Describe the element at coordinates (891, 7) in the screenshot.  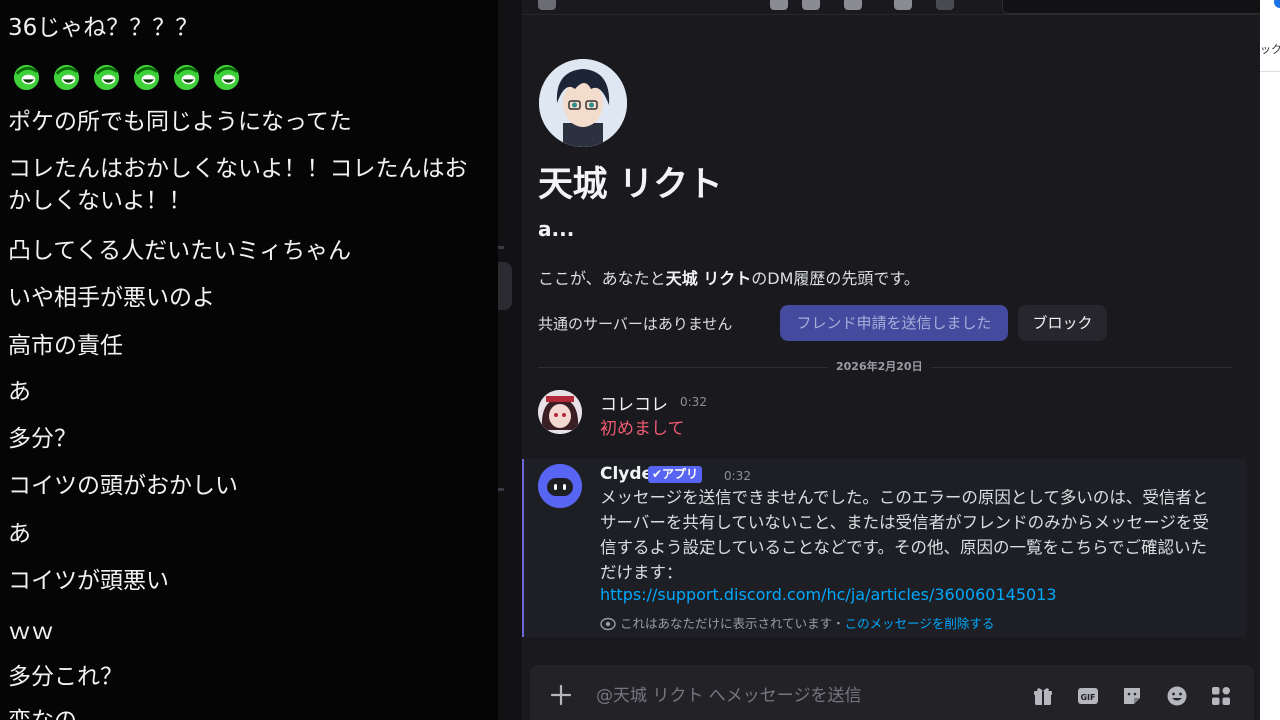
I see `channel-header` at that location.